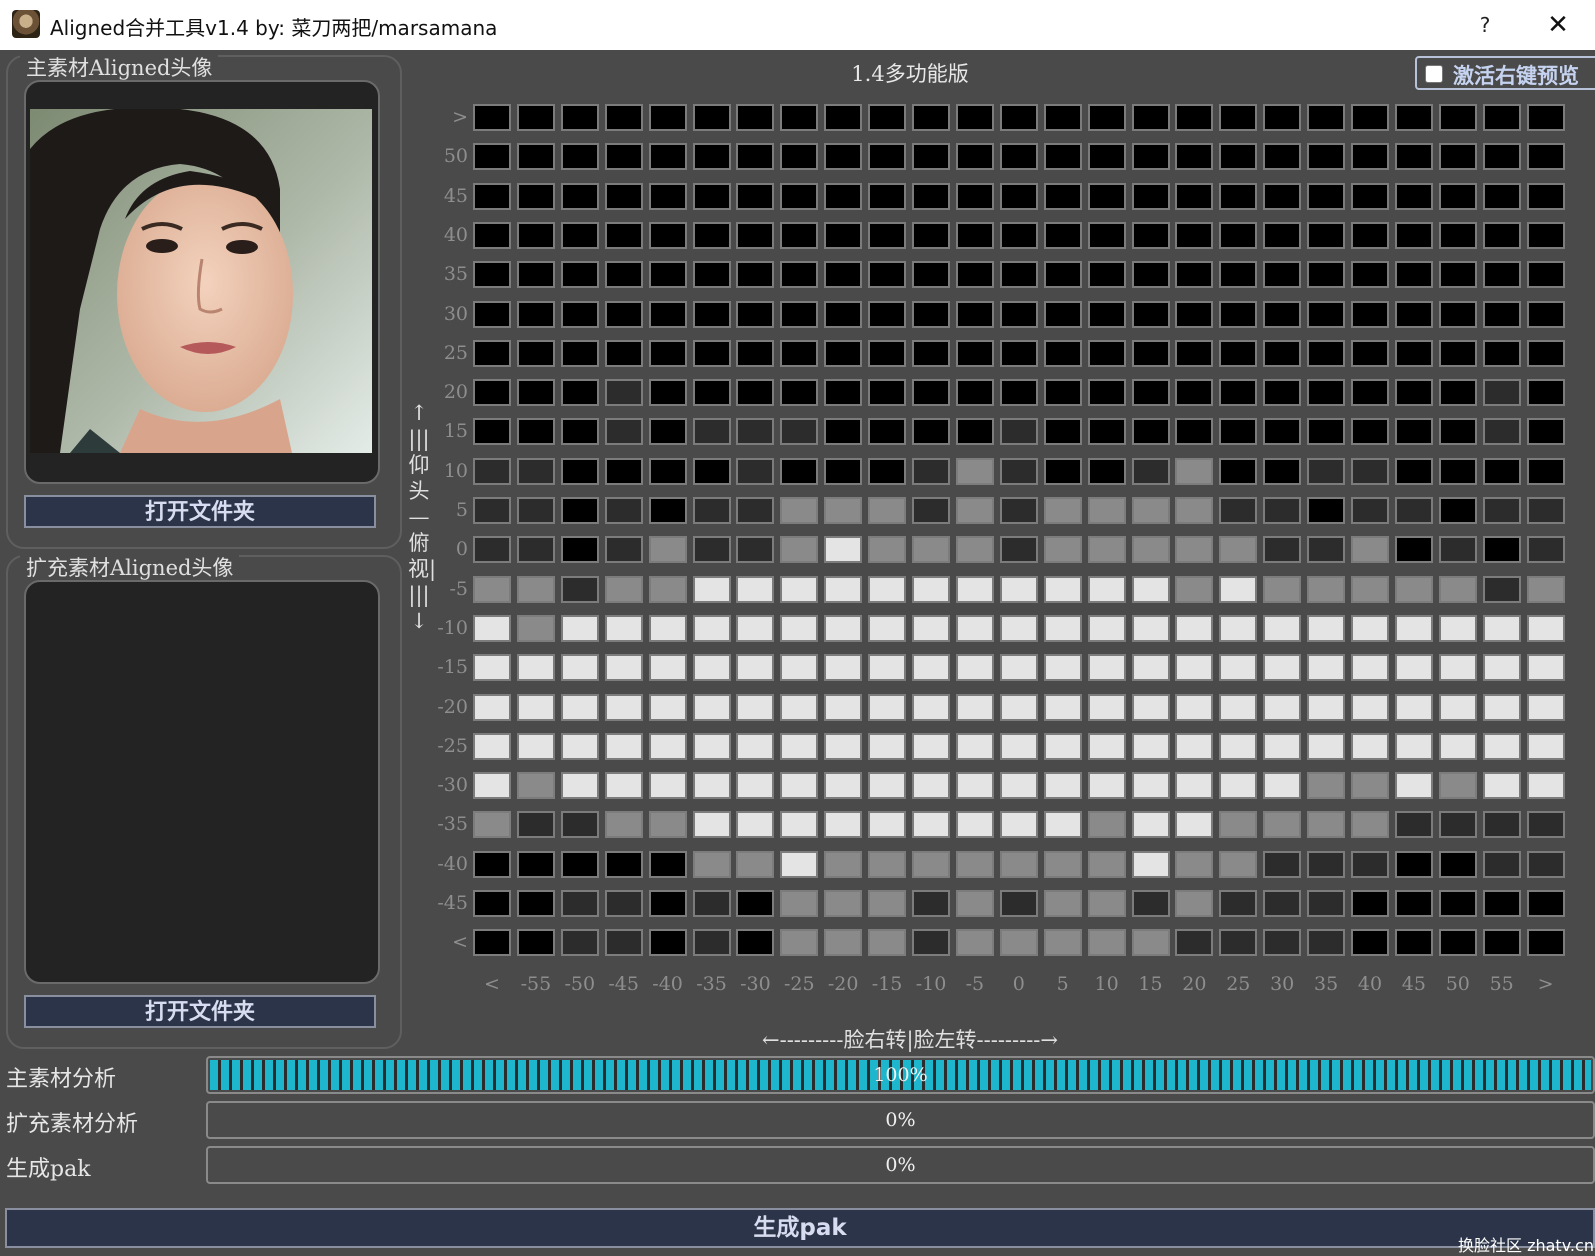  Describe the element at coordinates (1434, 74) in the screenshot. I see `checkbox-box` at that location.